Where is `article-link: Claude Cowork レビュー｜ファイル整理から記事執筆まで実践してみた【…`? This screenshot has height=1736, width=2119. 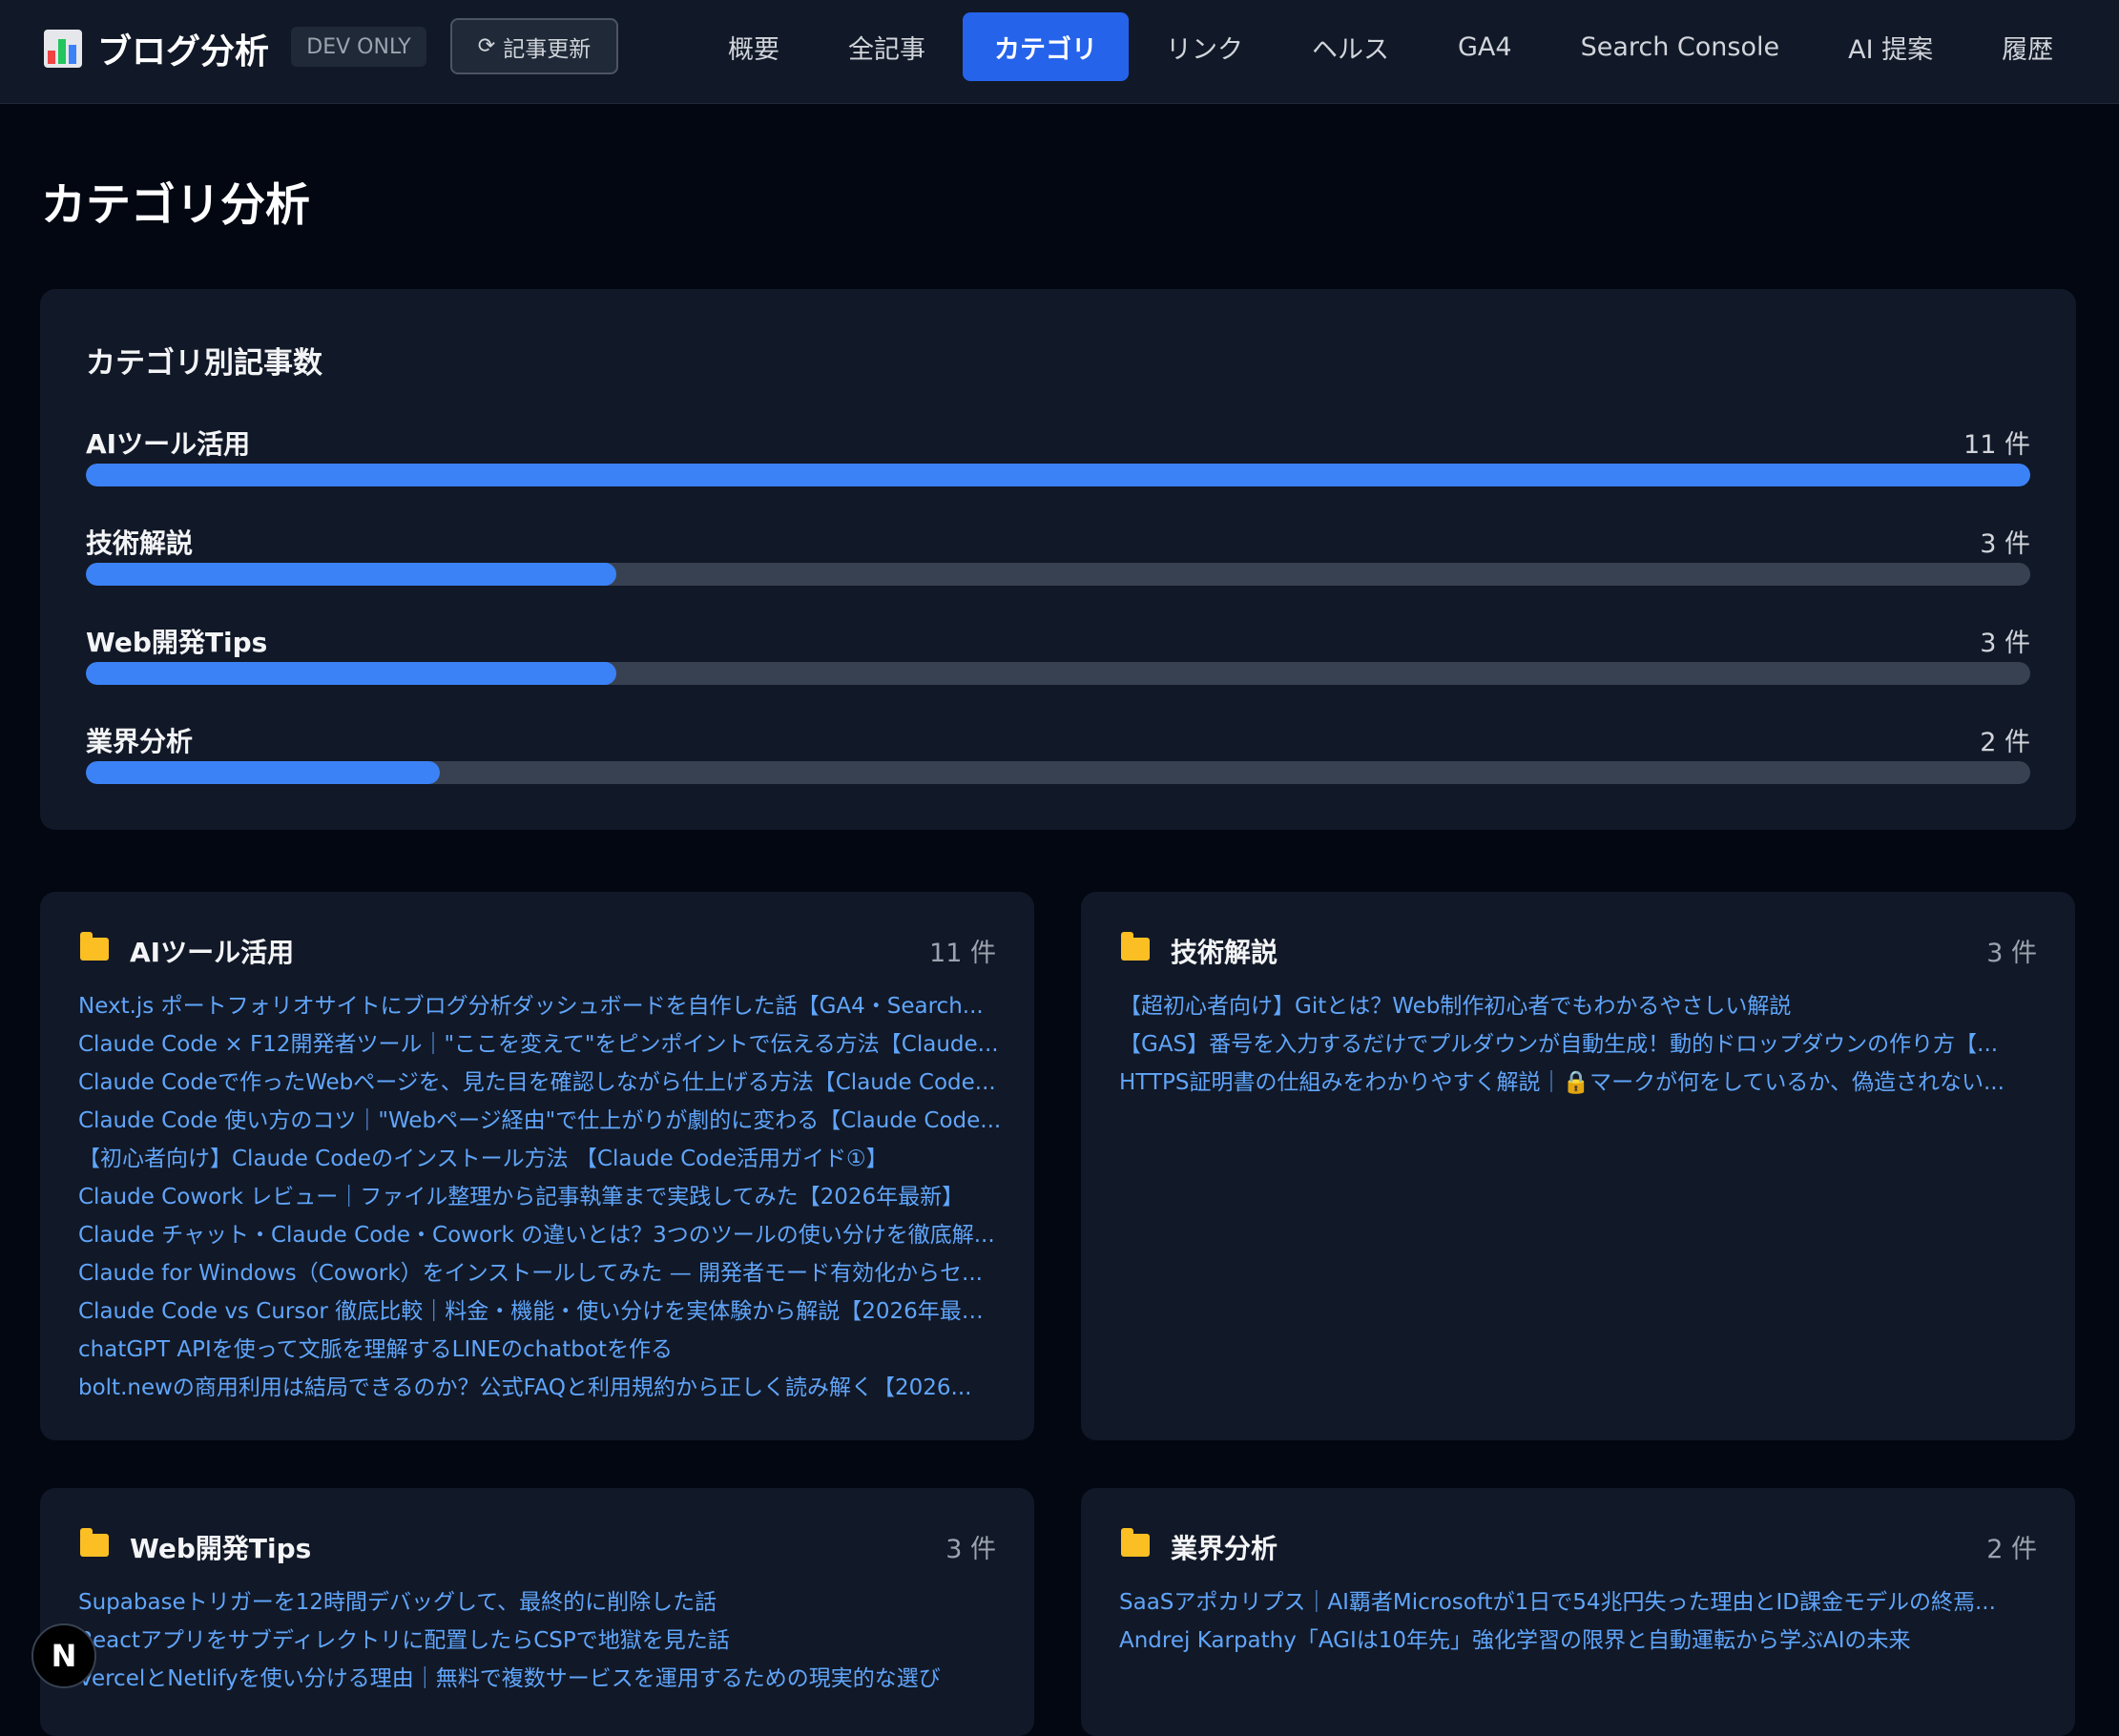 article-link: Claude Cowork レビュー｜ファイル整理から記事執筆まで実践してみた【… is located at coordinates (541, 1197).